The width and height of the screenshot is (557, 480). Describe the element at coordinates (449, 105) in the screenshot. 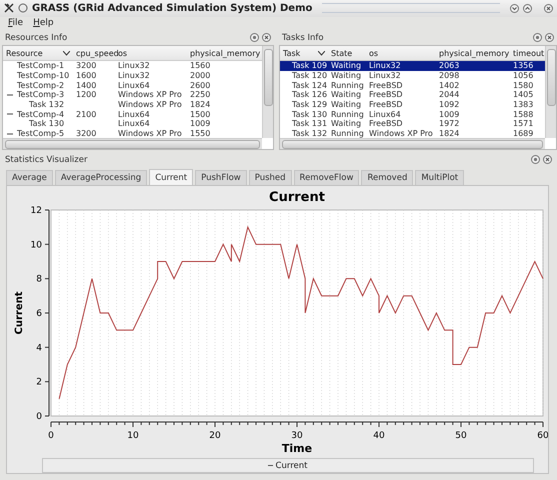

I see `table-cell: 1092` at that location.